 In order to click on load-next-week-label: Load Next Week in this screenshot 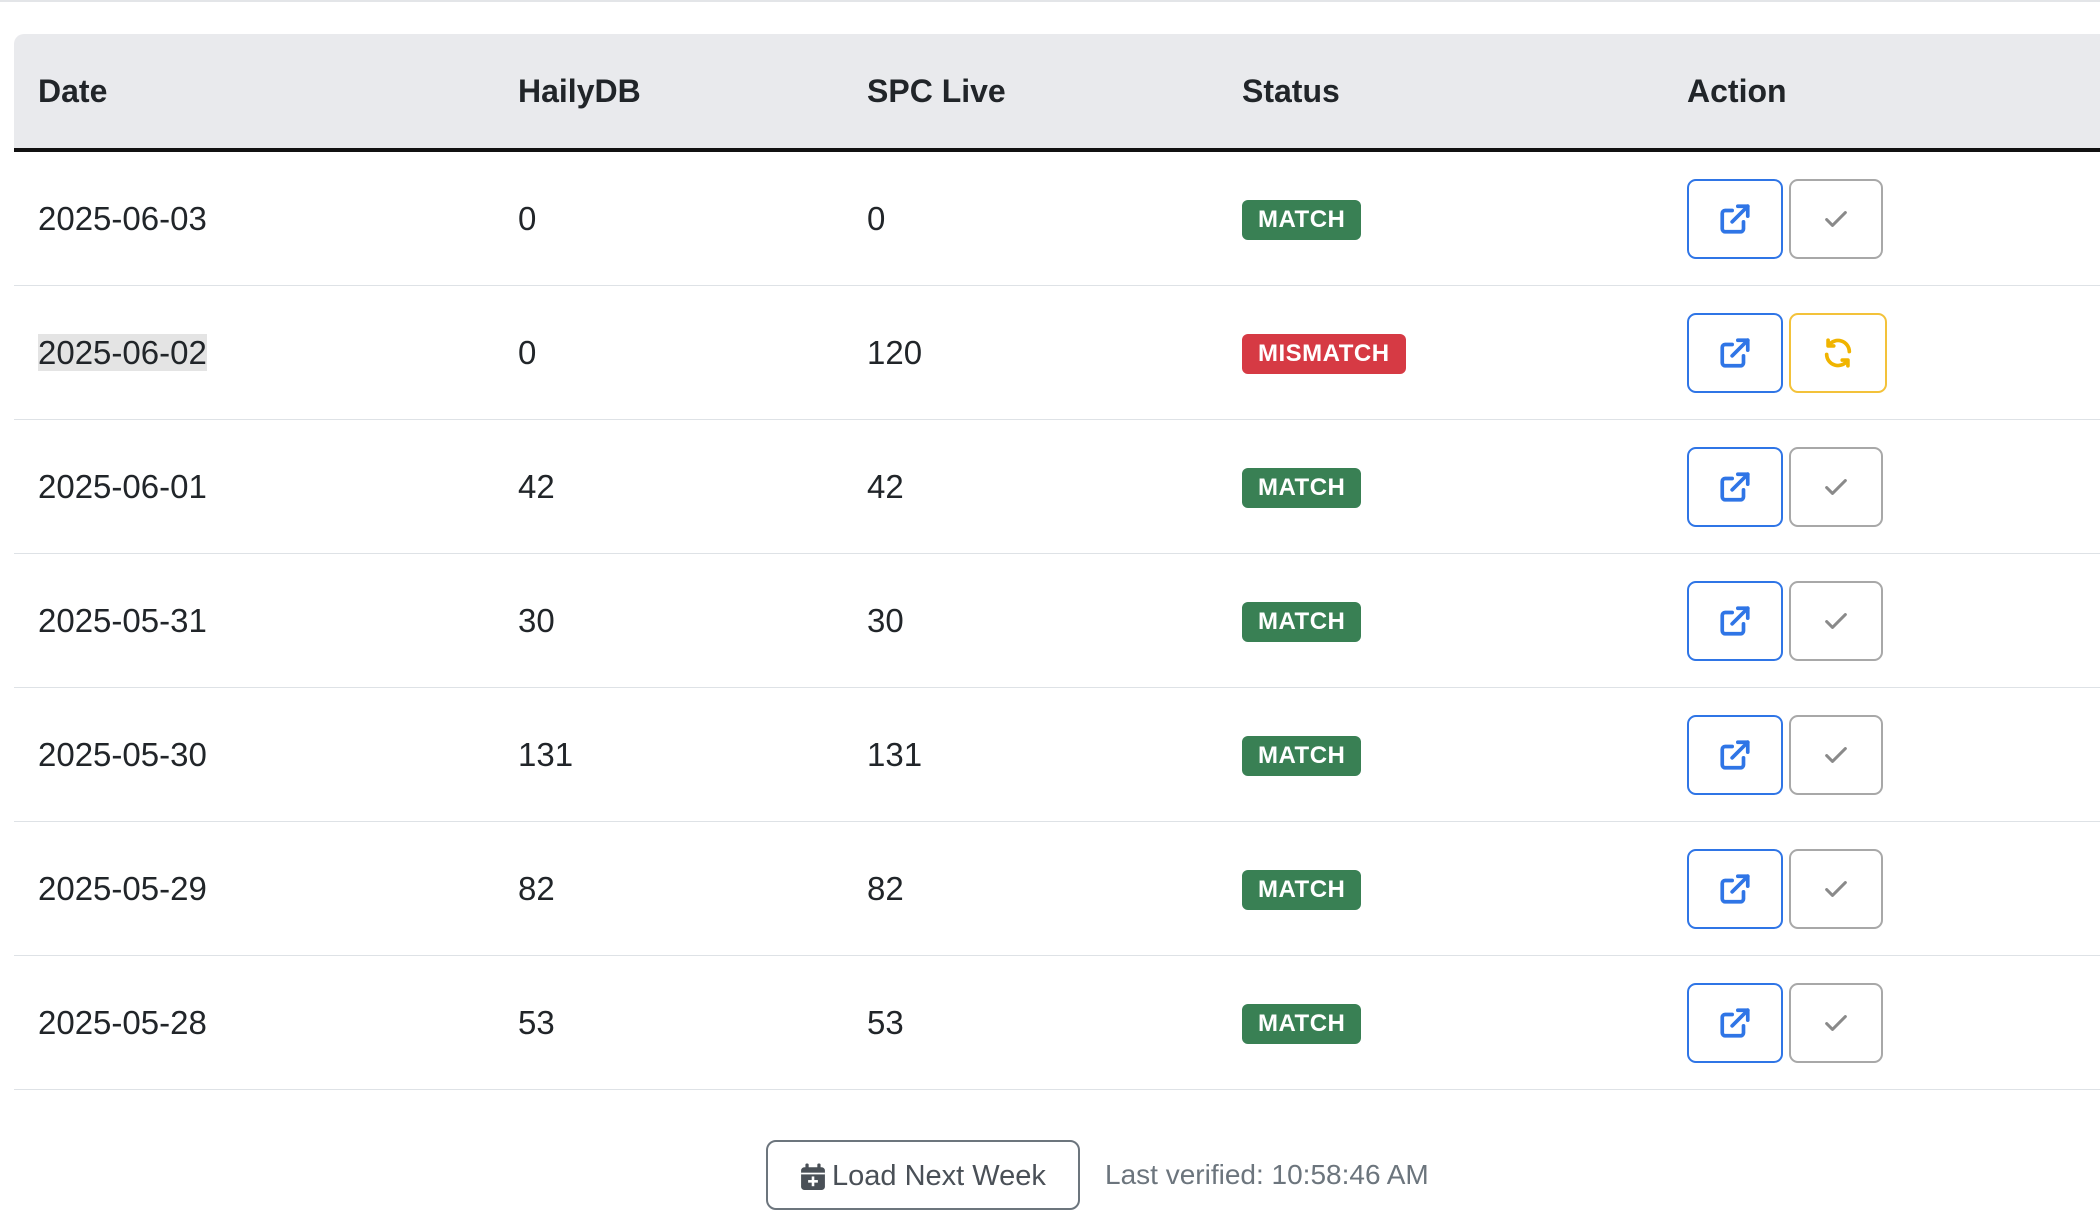, I will do `click(939, 1176)`.